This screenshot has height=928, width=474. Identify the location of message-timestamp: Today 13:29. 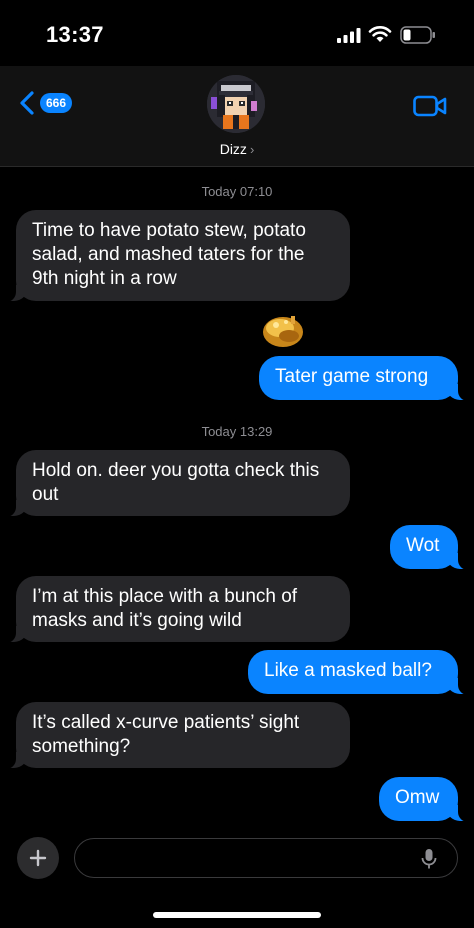
(237, 431).